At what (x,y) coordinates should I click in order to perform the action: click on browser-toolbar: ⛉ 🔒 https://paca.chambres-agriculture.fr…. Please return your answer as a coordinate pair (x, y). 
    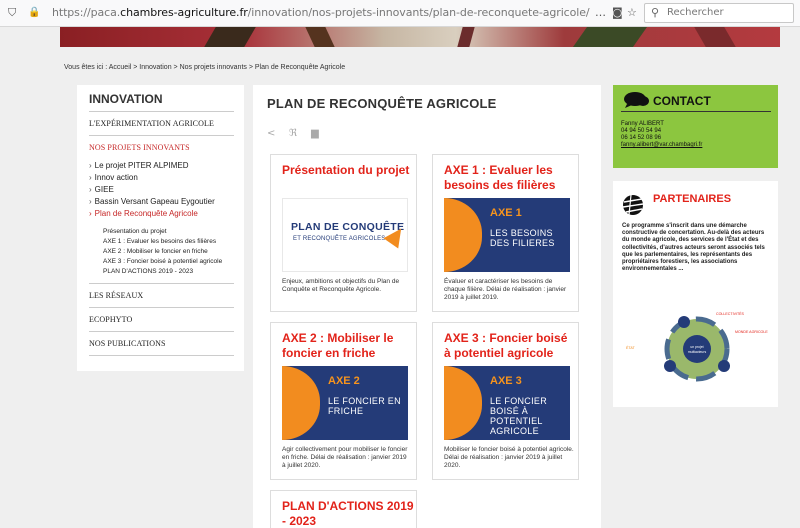
    Looking at the image, I should click on (400, 13).